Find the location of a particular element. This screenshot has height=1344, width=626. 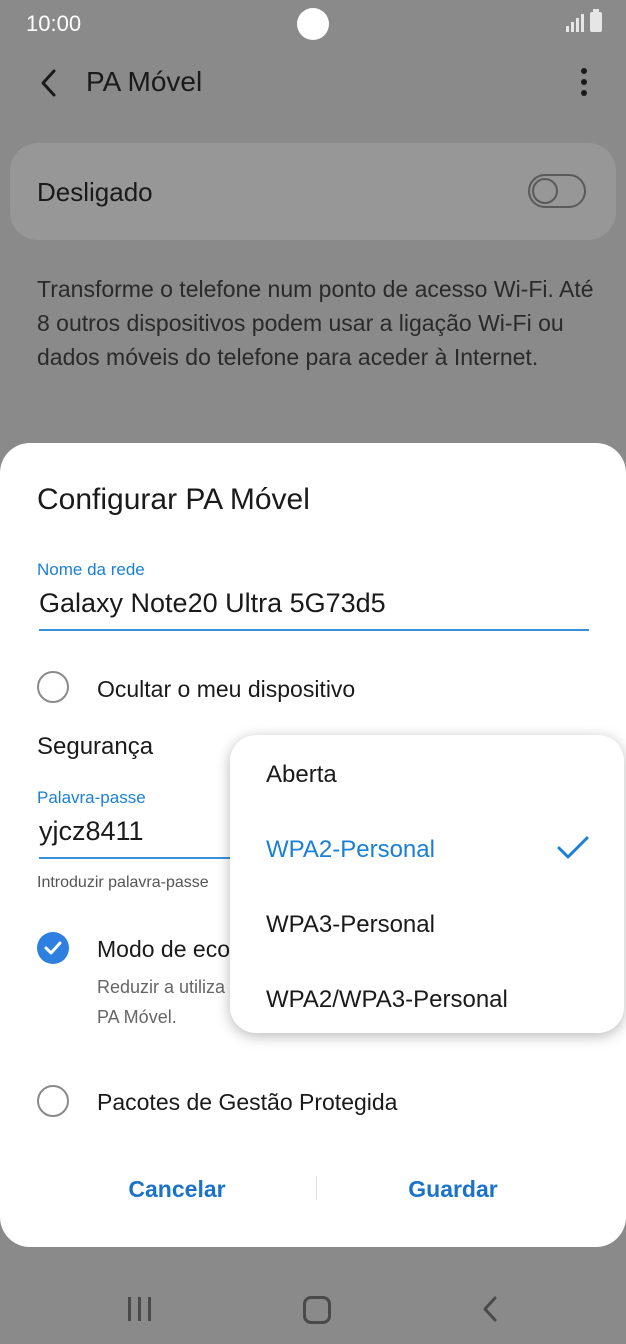

eco-mode-label: Modo de eco is located at coordinates (163, 949).